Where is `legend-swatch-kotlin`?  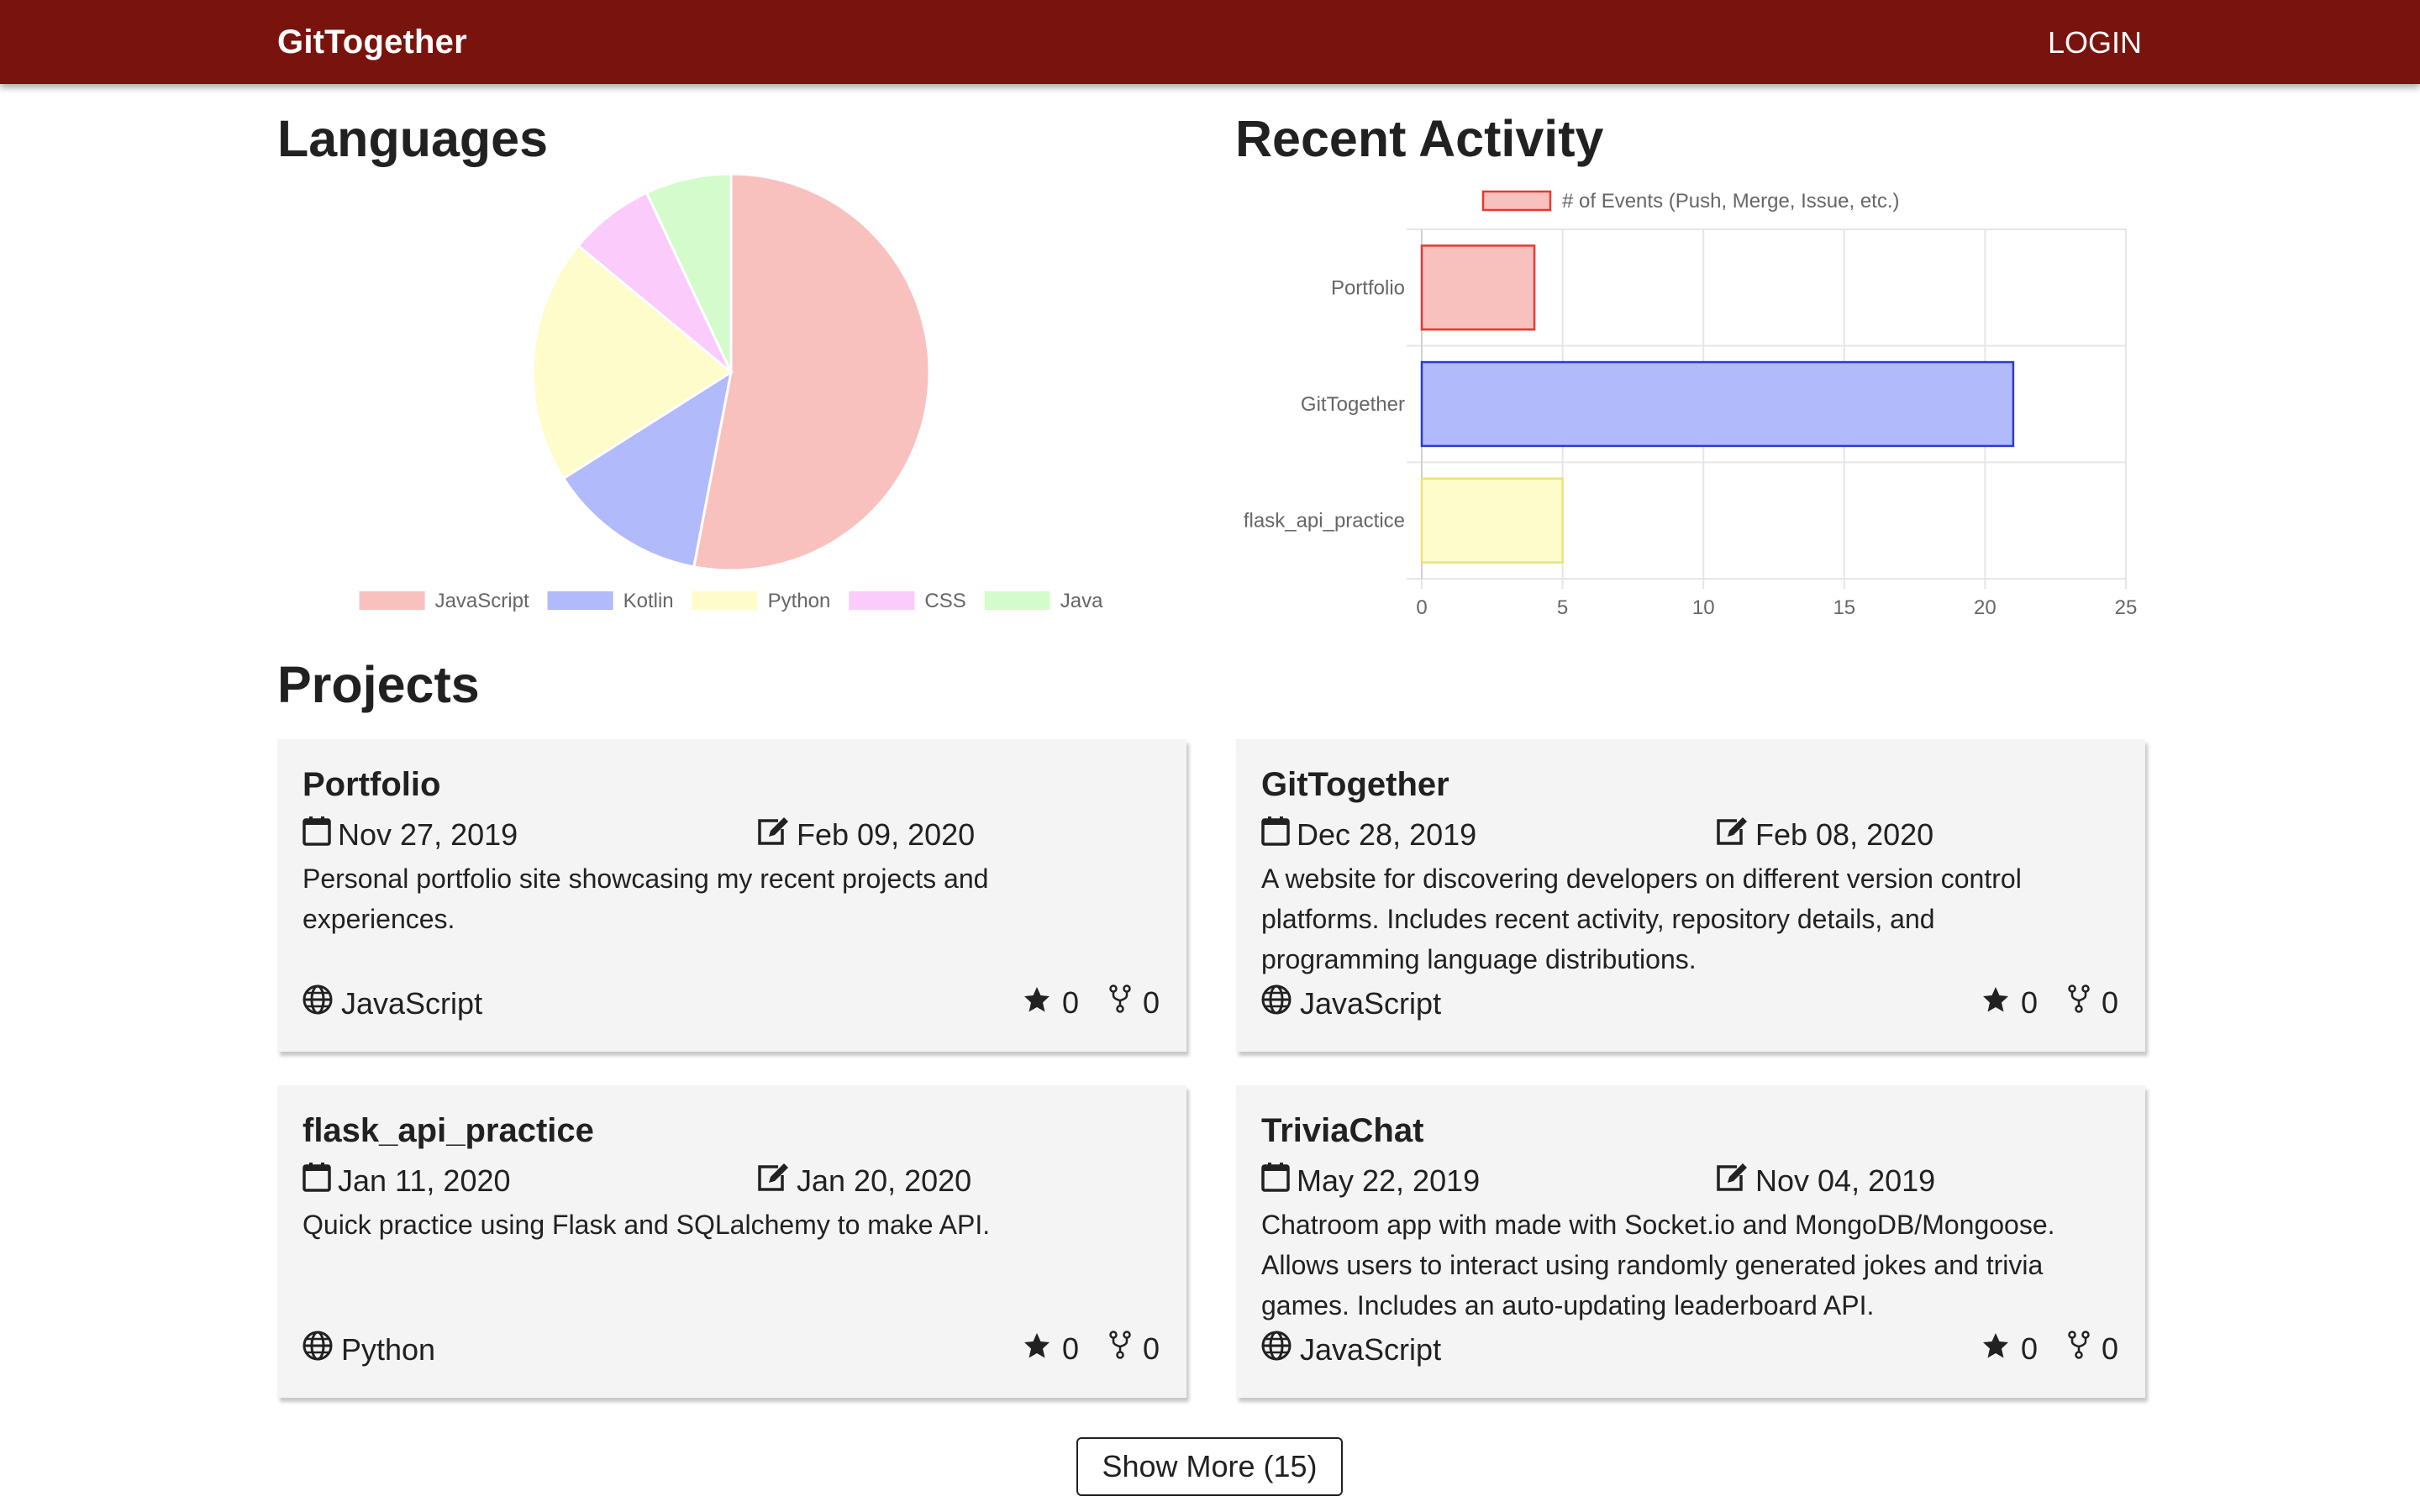 legend-swatch-kotlin is located at coordinates (580, 600).